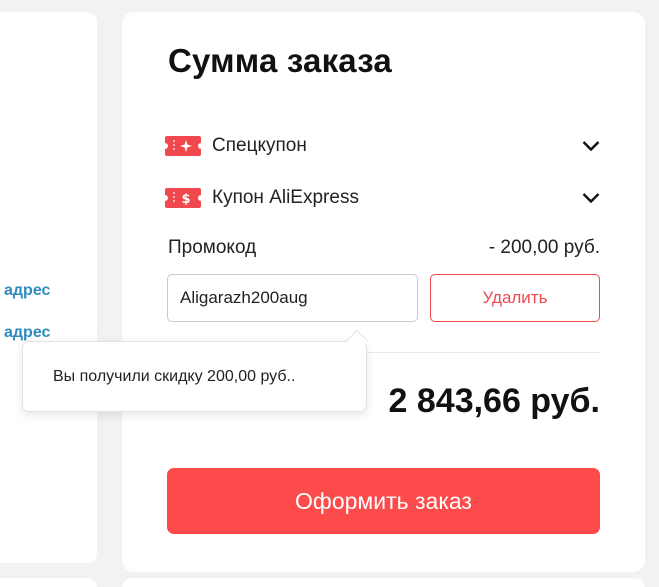 The image size is (659, 587). What do you see at coordinates (27, 291) in the screenshot?
I see `address-link-1: адрес` at bounding box center [27, 291].